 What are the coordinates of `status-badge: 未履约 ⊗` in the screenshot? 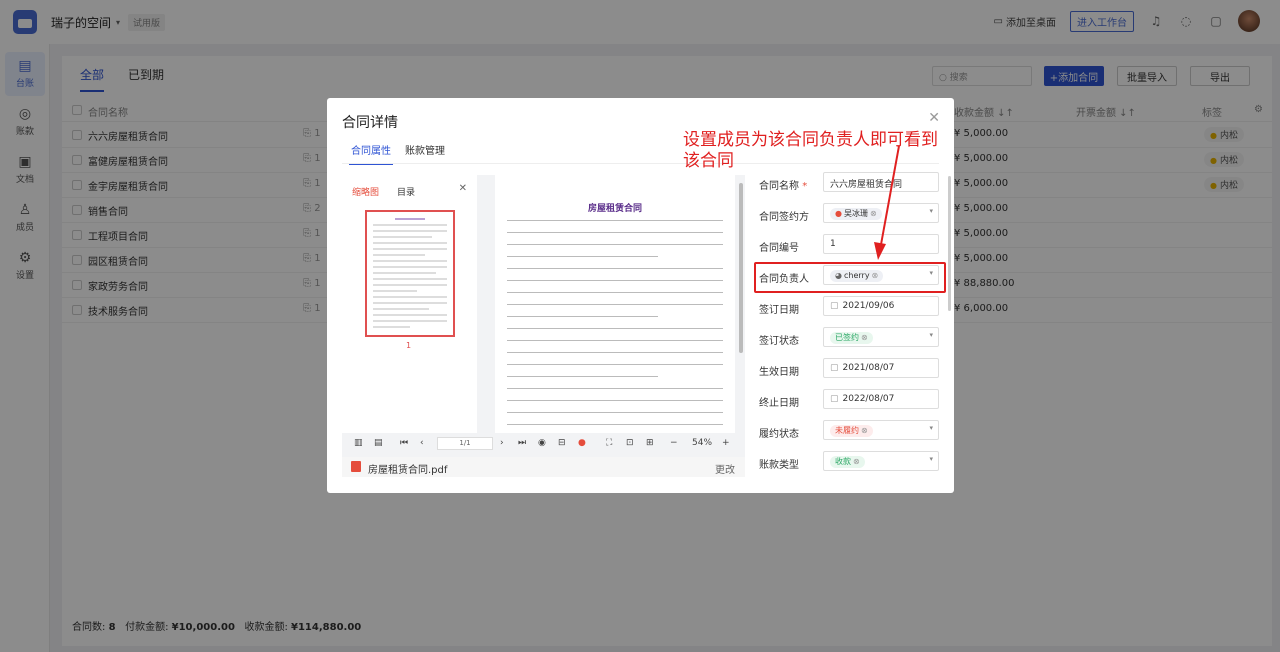 It's located at (851, 431).